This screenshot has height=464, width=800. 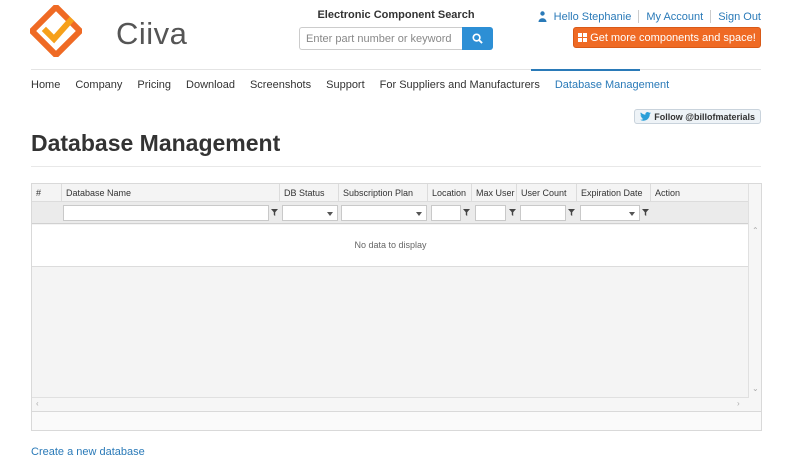 I want to click on nav-divider, so click(x=396, y=69).